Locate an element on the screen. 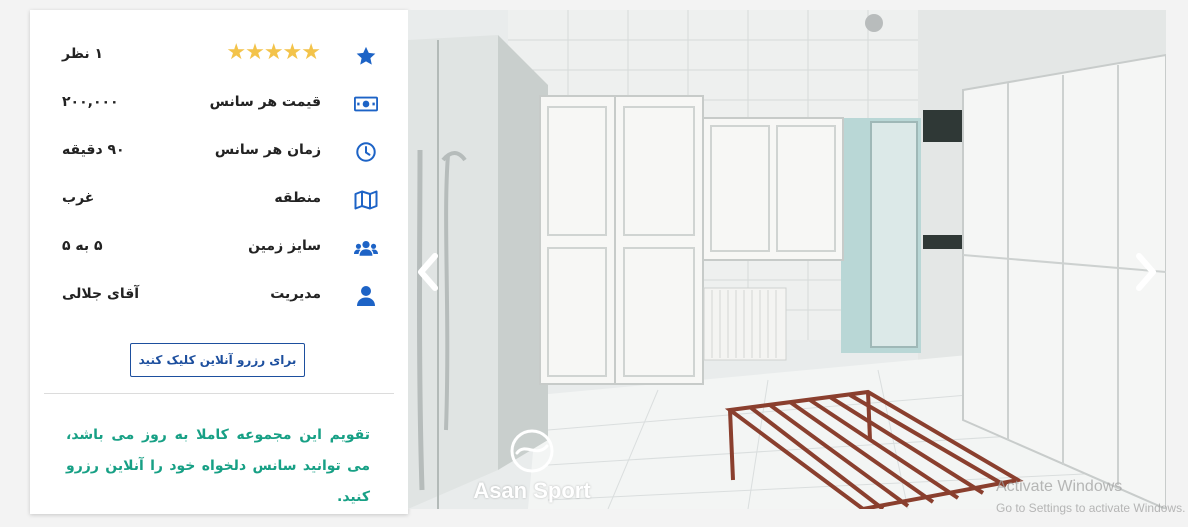 The image size is (1188, 527). field-size-value: ۵ به ۵ is located at coordinates (82, 246).